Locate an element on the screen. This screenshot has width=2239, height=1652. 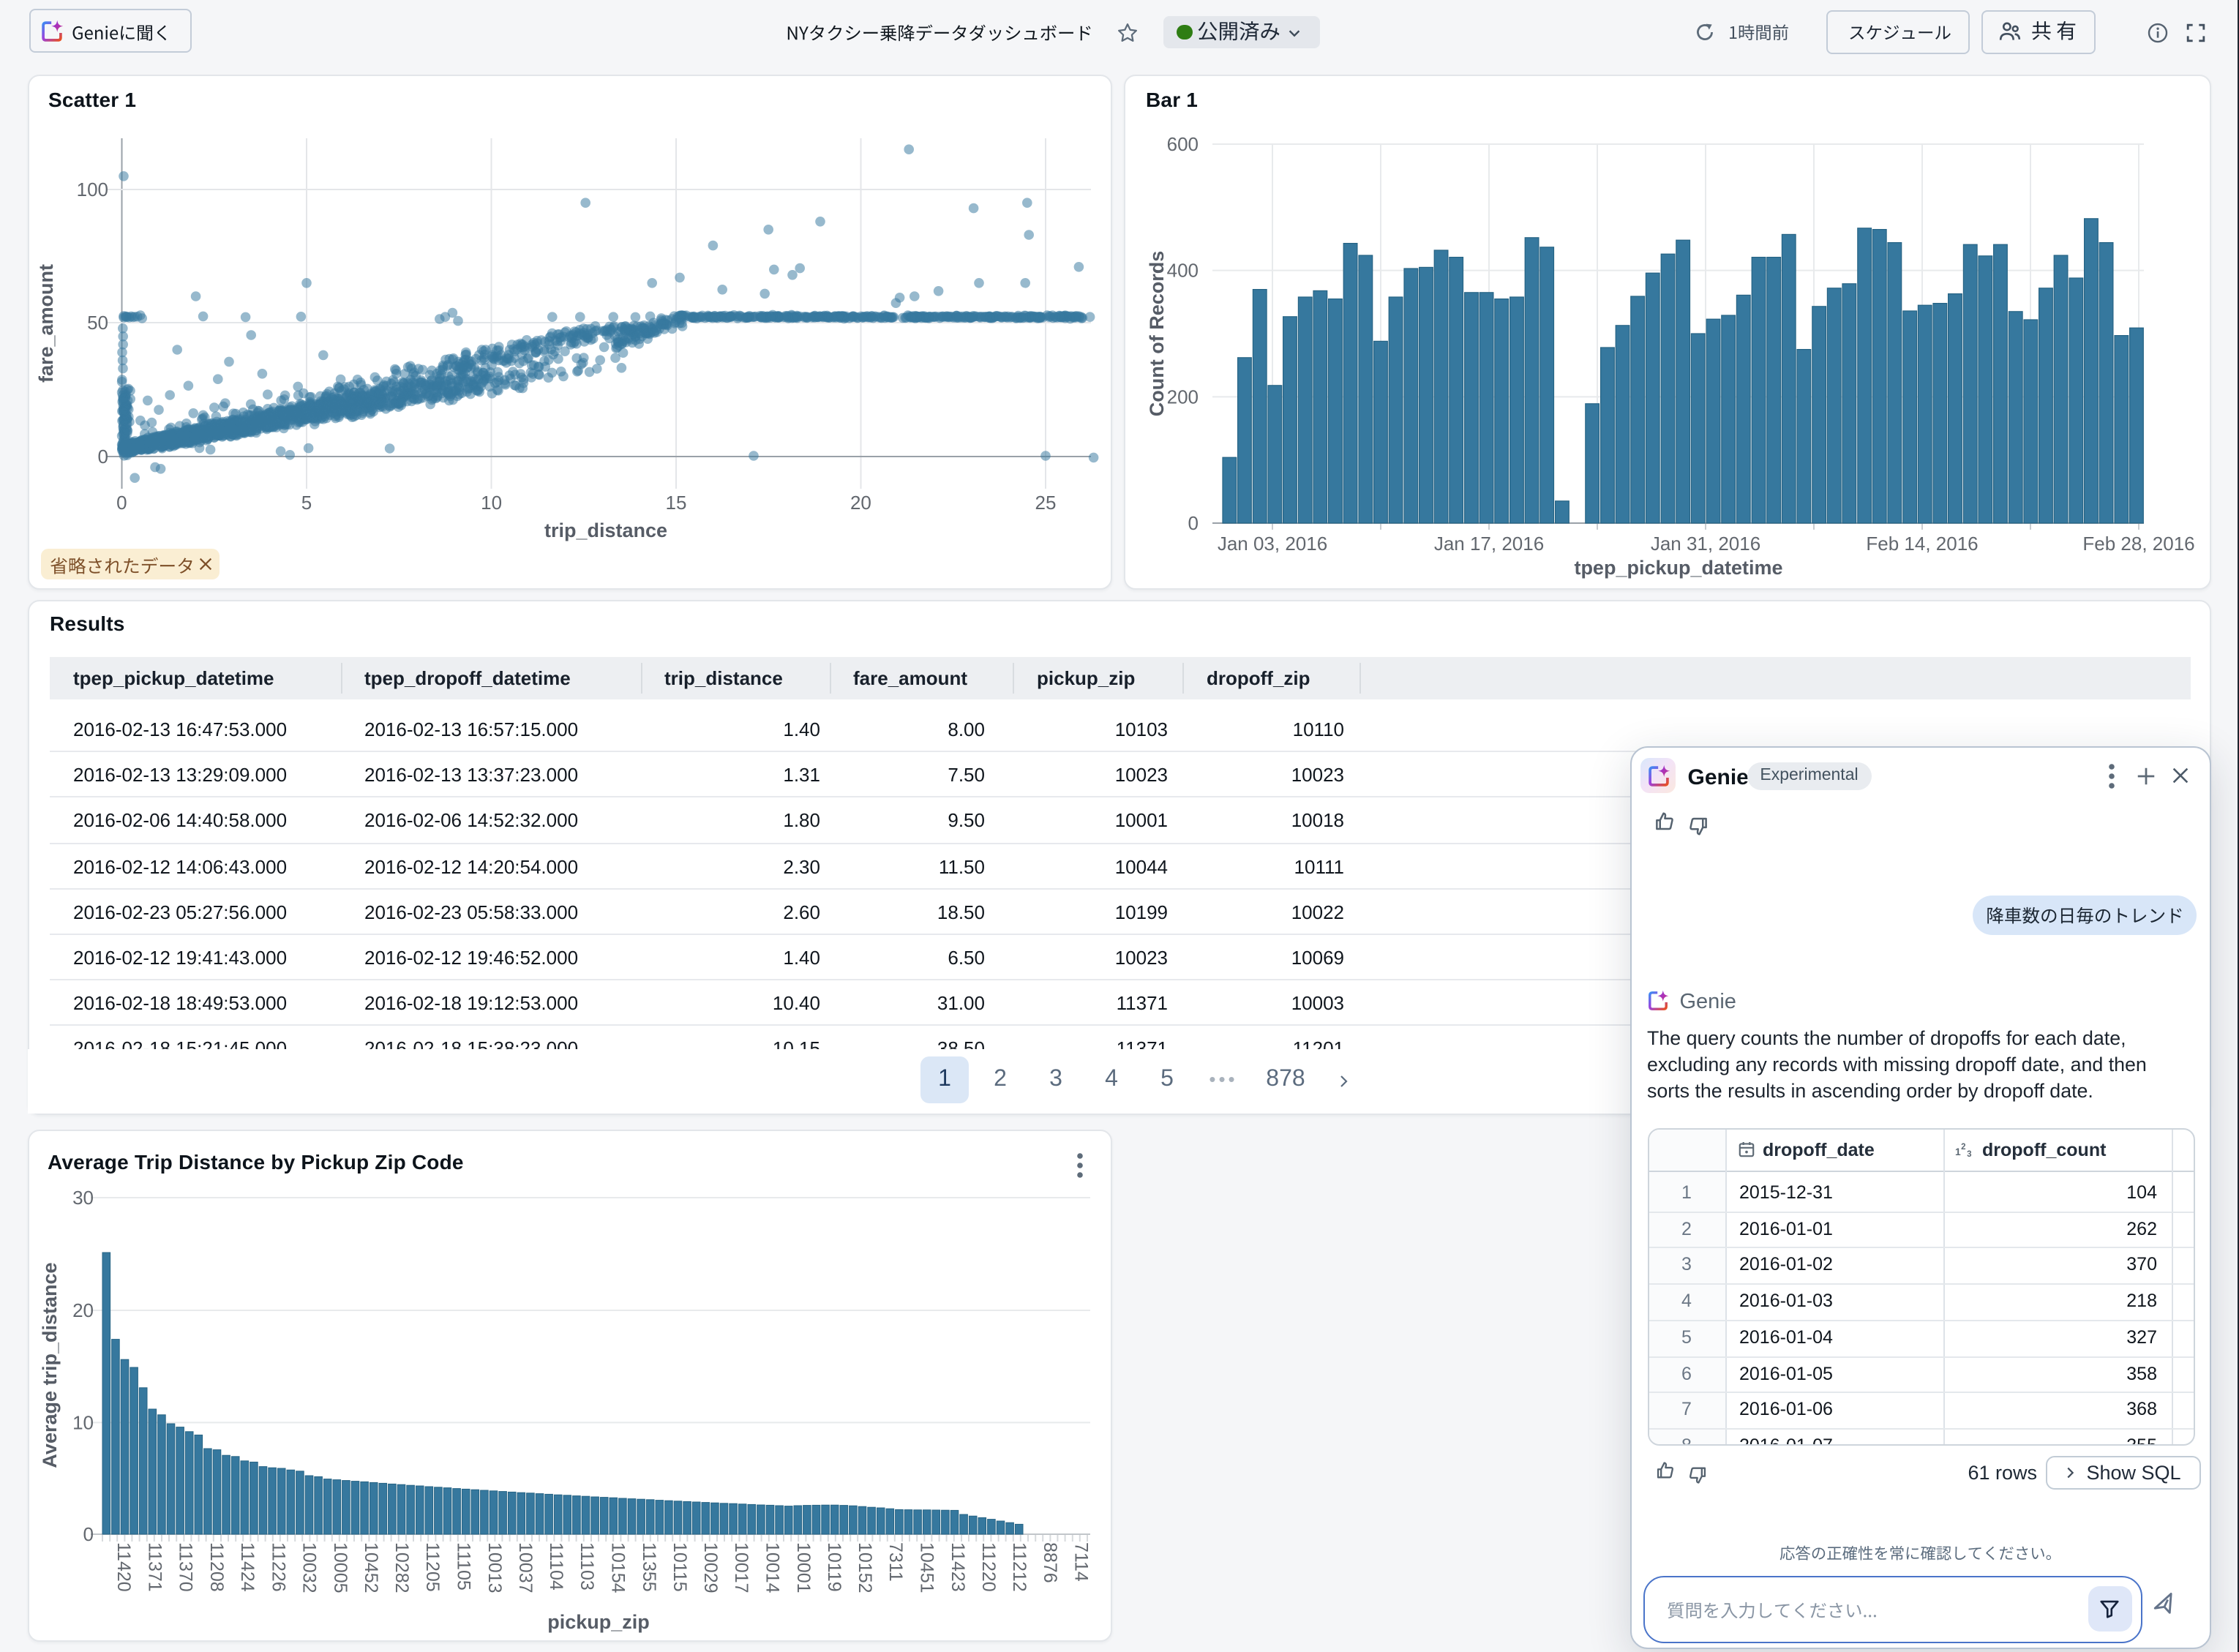
svg-text: Average trip_distance is located at coordinates (50, 1365).